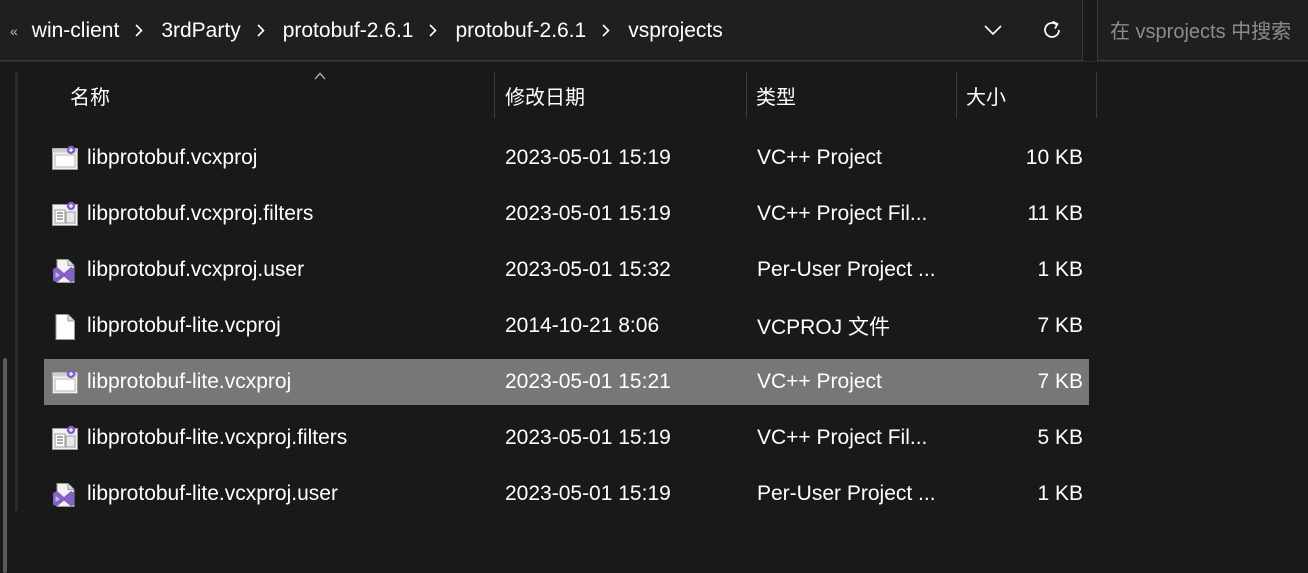 Image resolution: width=1308 pixels, height=573 pixels. Describe the element at coordinates (5, 465) in the screenshot. I see `scrollbar-thumb` at that location.